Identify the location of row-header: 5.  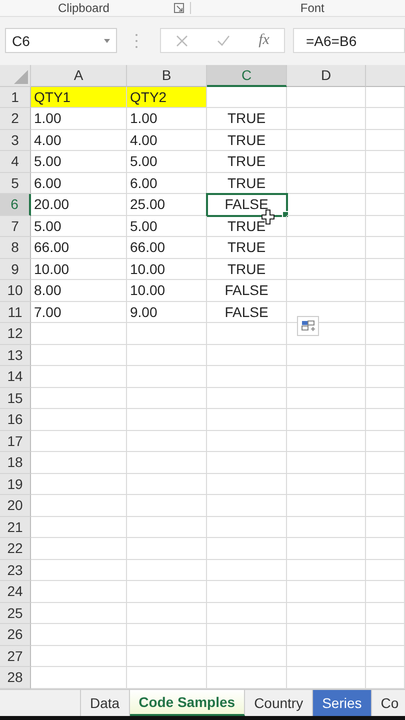
(15, 183).